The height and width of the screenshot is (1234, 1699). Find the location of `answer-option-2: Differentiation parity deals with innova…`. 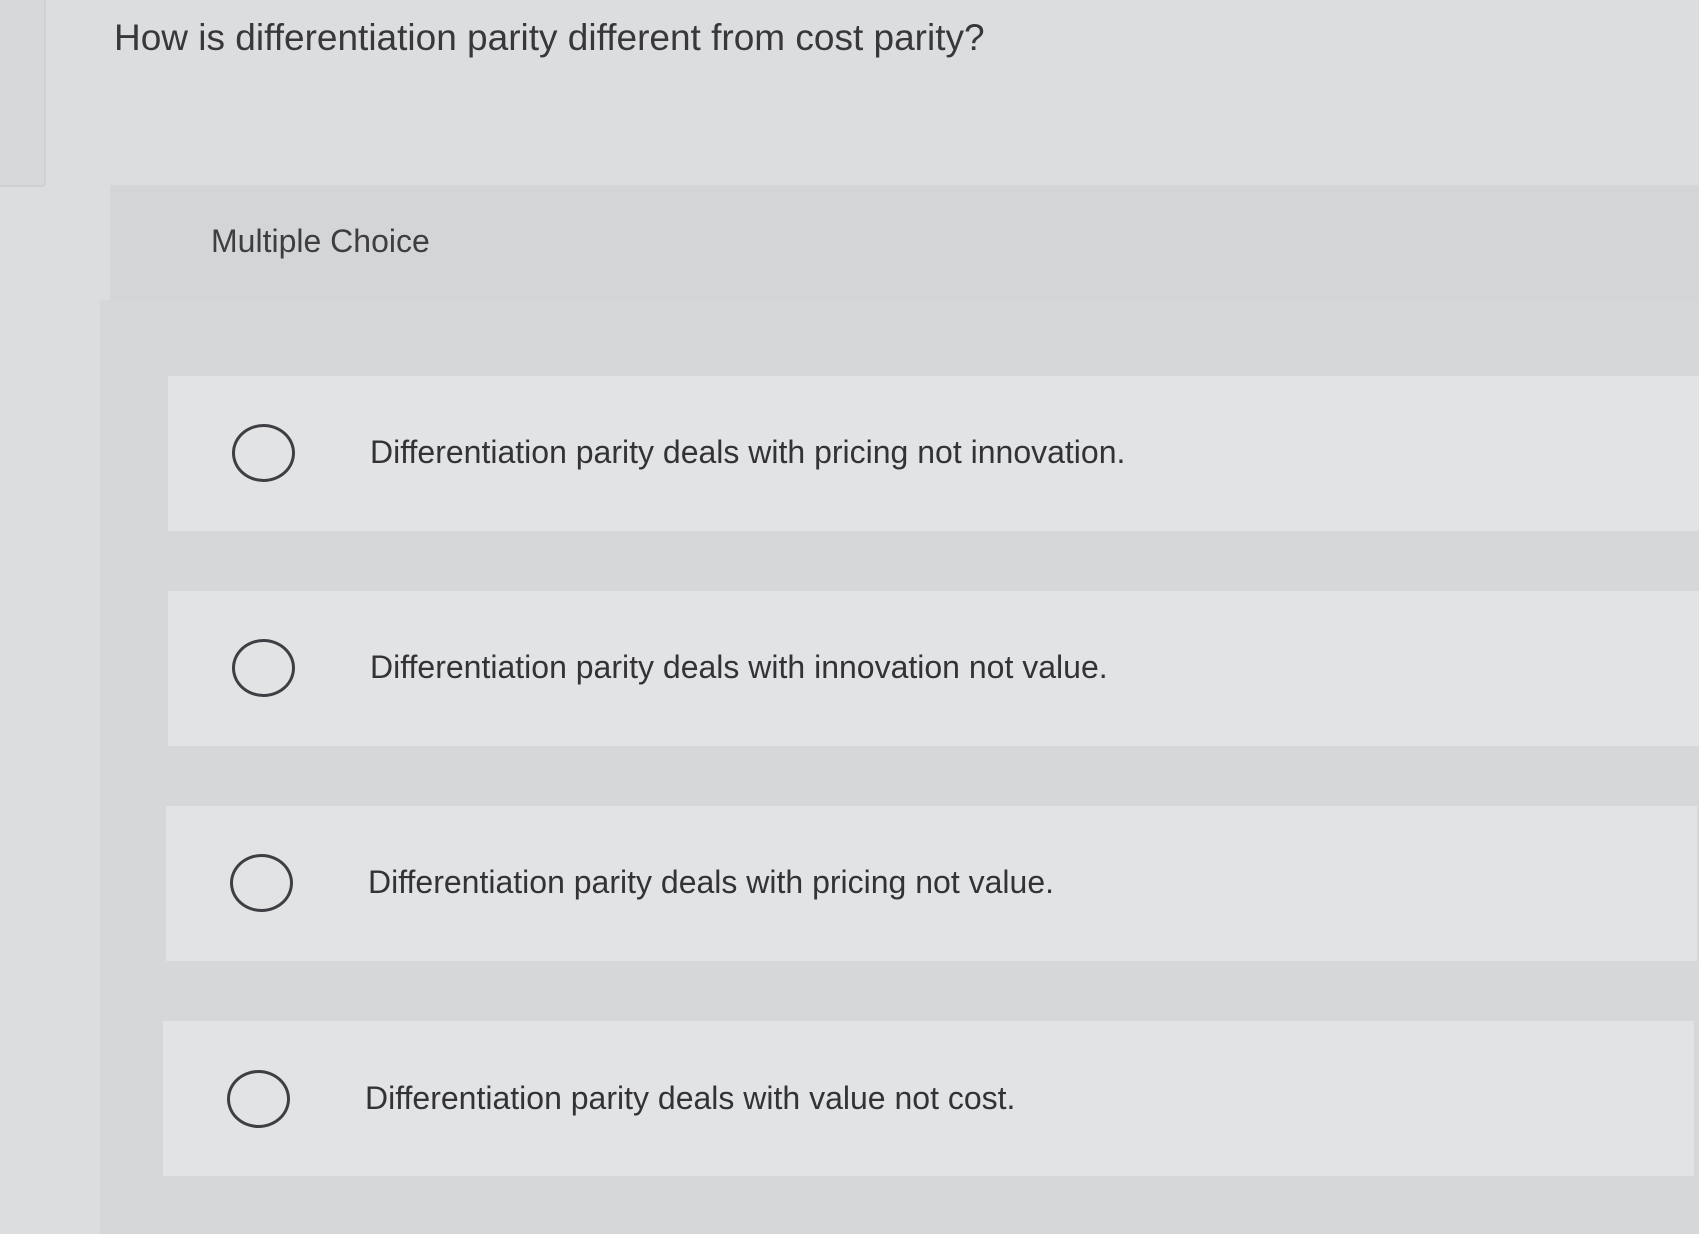

answer-option-2: Differentiation parity deals with innova… is located at coordinates (933, 668).